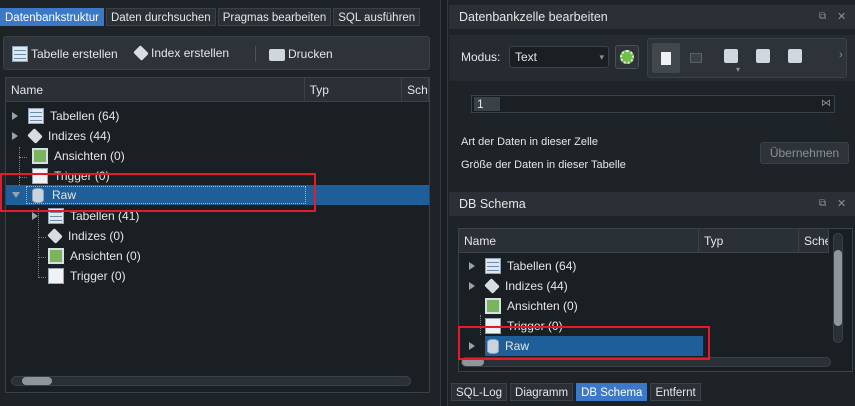 The height and width of the screenshot is (406, 855). I want to click on table-icon, so click(36, 116).